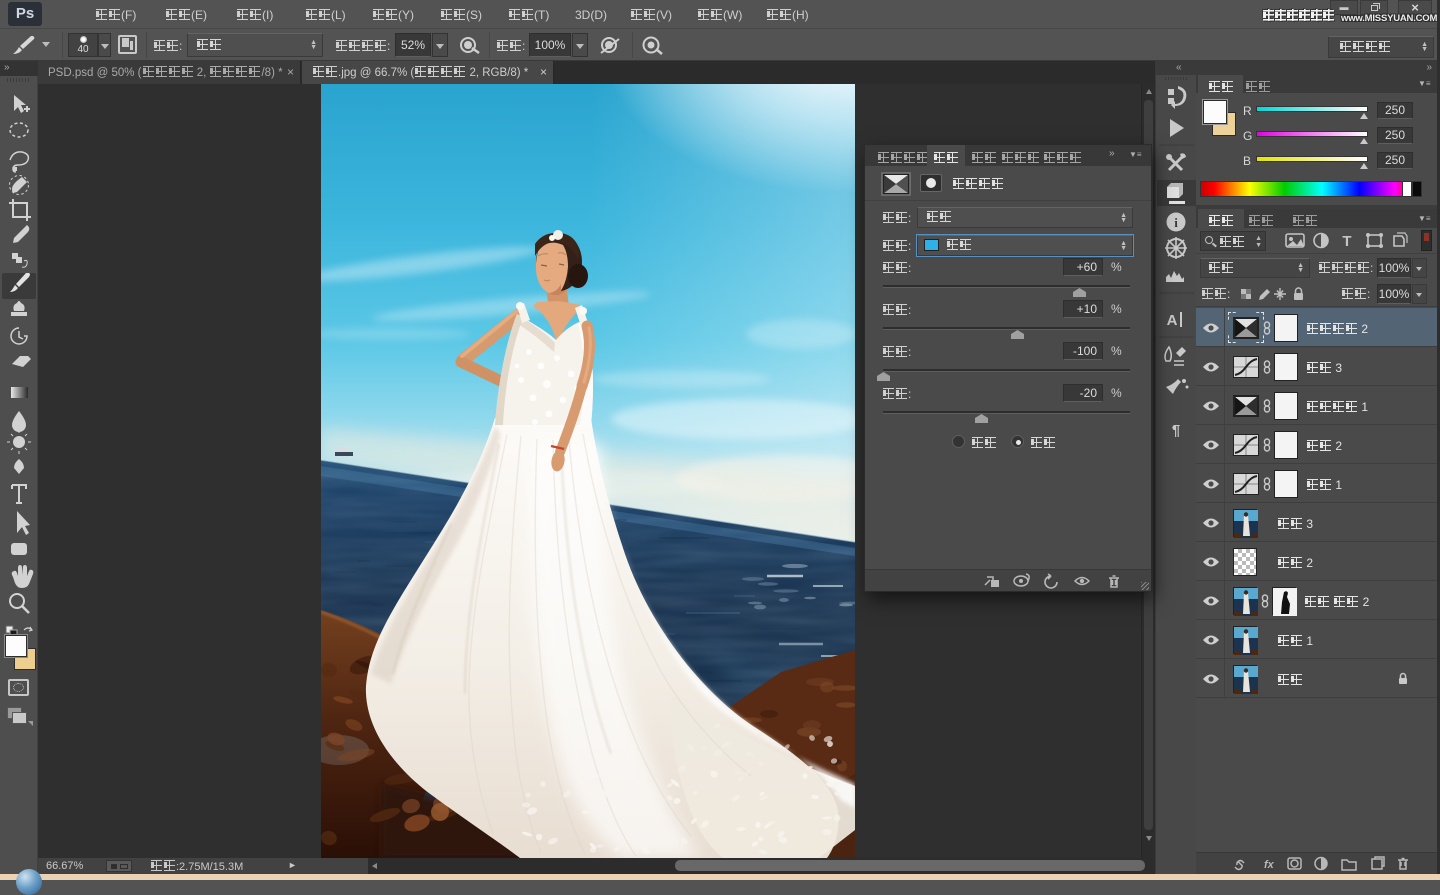 The image size is (1440, 895). Describe the element at coordinates (1346, 241) in the screenshot. I see `svg-text: T` at that location.